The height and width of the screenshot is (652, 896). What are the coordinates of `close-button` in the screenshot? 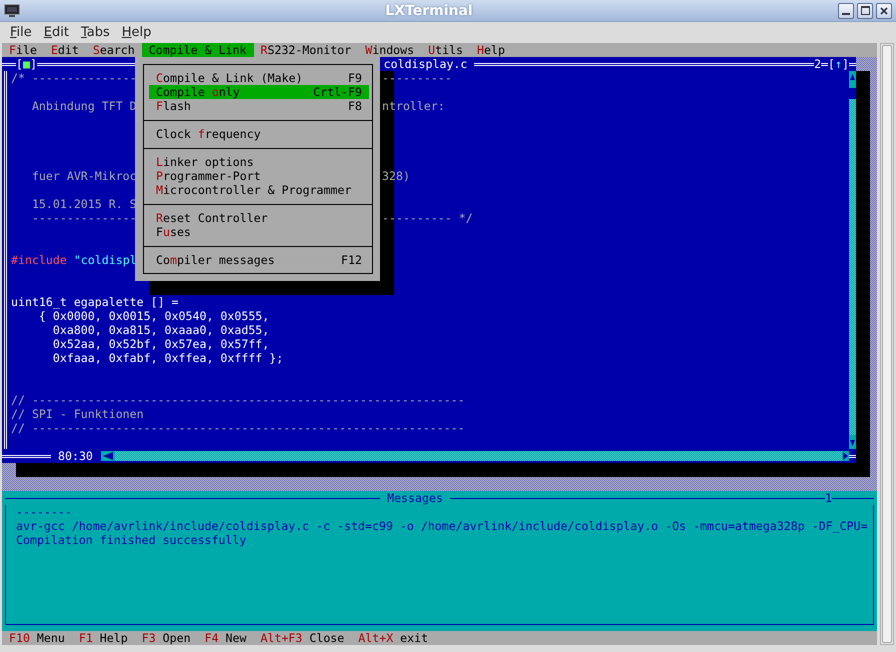 It's located at (884, 10).